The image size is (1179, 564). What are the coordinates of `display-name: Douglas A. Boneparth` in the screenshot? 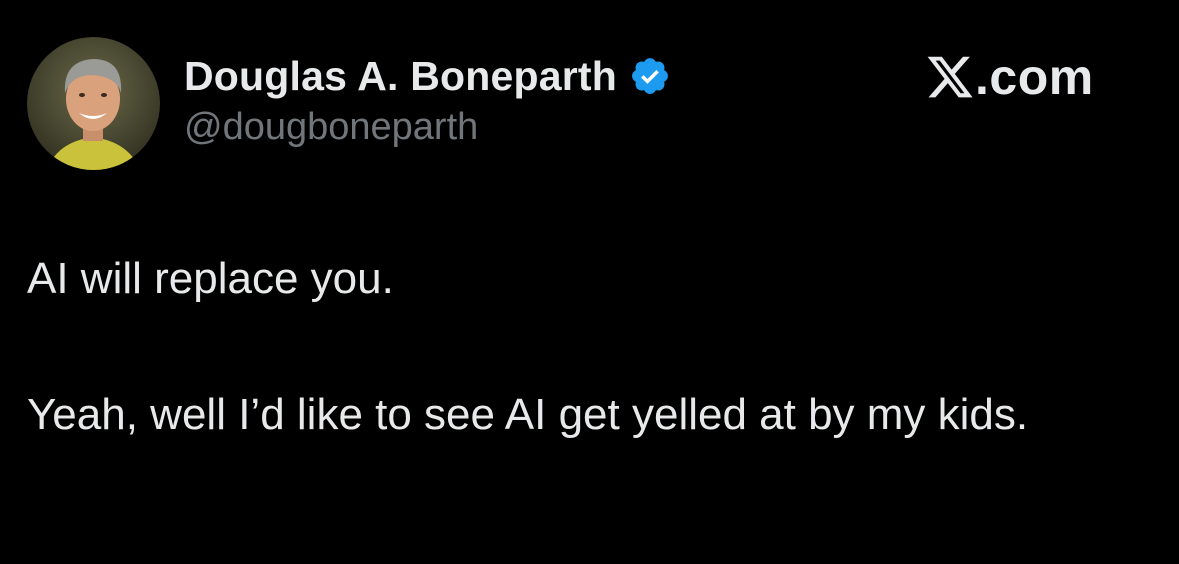 It's located at (400, 76).